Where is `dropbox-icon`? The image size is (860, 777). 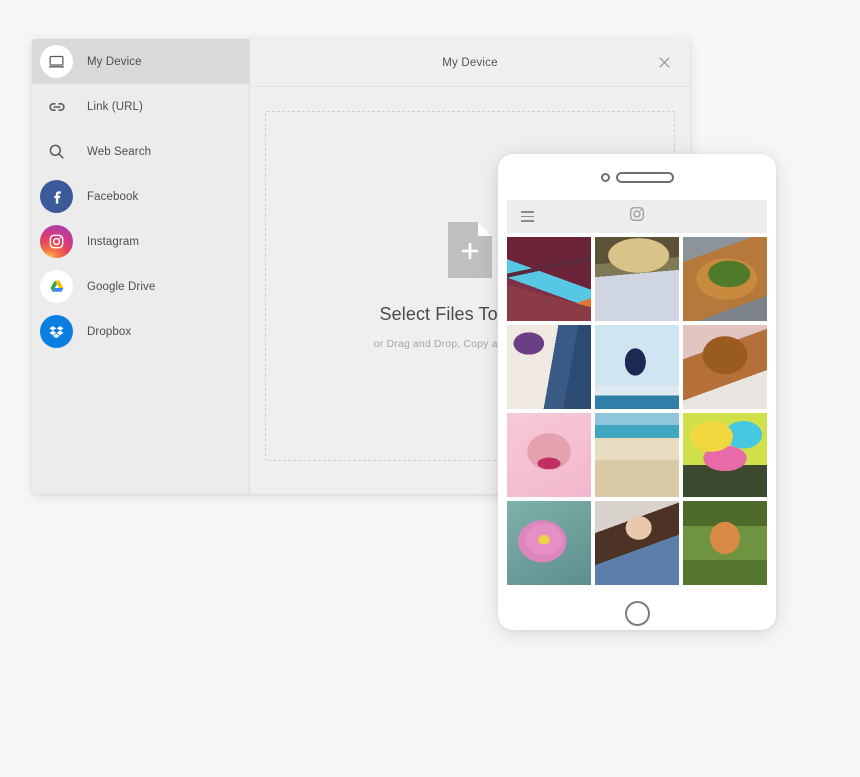
dropbox-icon is located at coordinates (56, 331).